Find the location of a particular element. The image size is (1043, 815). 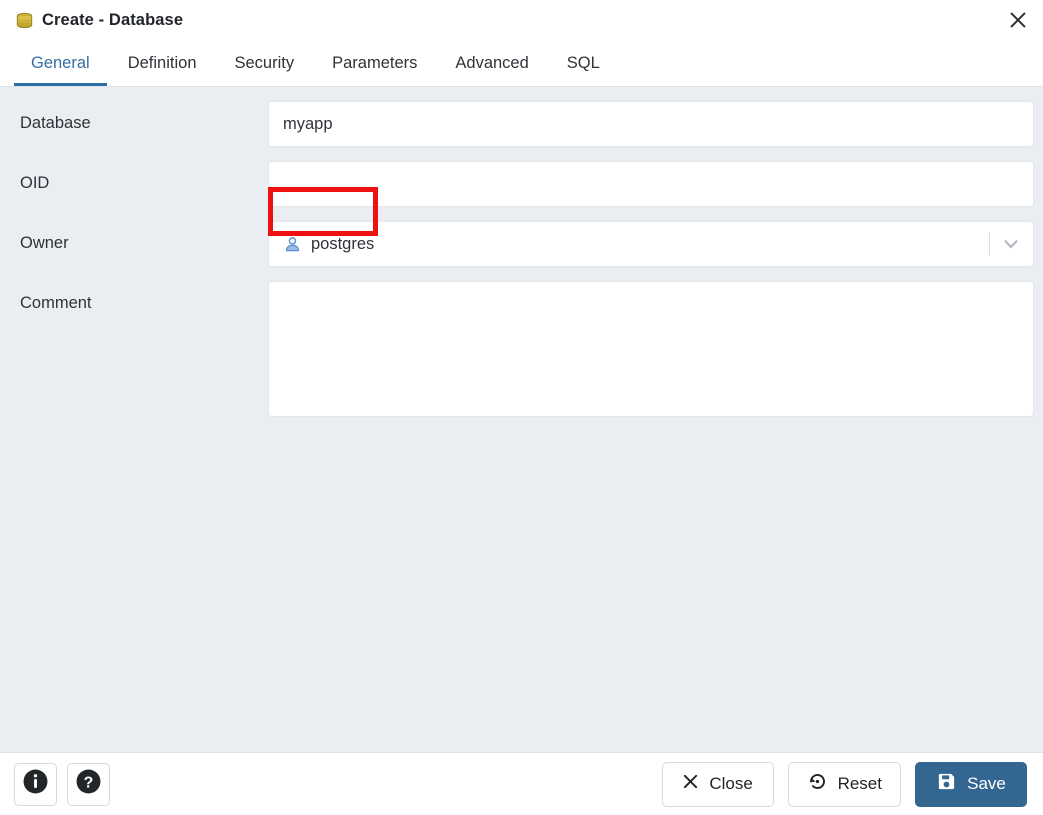

close-button: Close is located at coordinates (717, 784).